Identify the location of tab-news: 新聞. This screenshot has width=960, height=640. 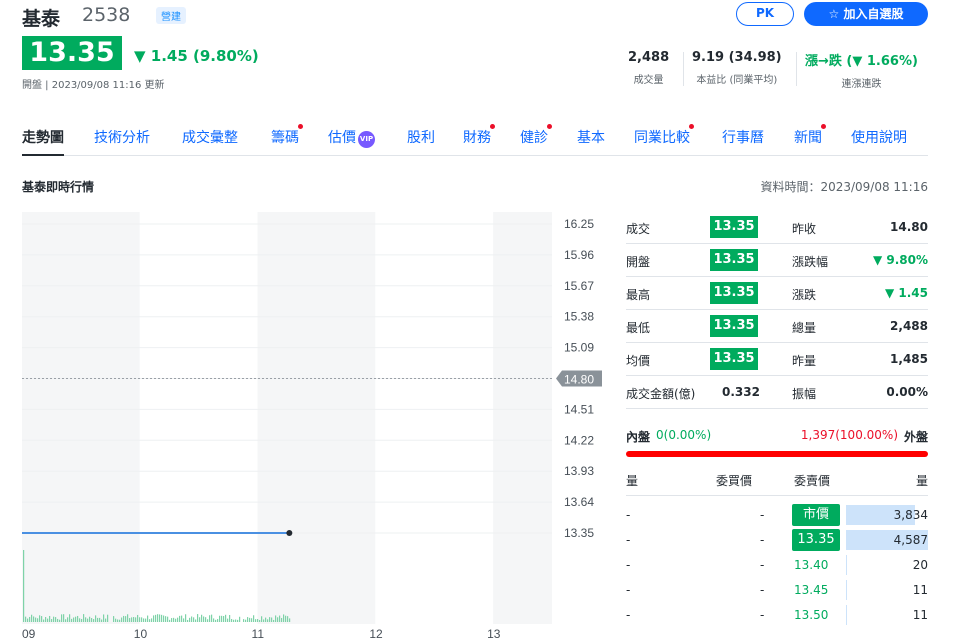
(810, 135).